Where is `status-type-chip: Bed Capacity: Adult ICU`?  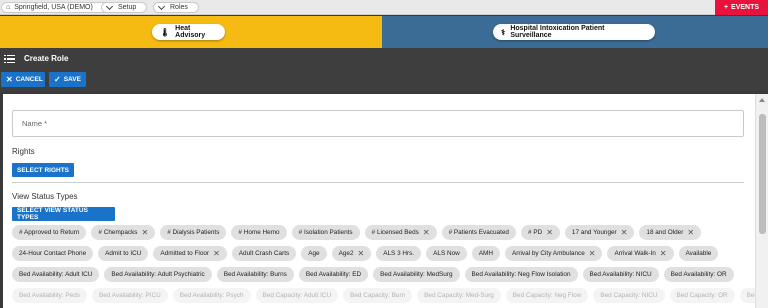 status-type-chip: Bed Capacity: Adult ICU is located at coordinates (297, 295).